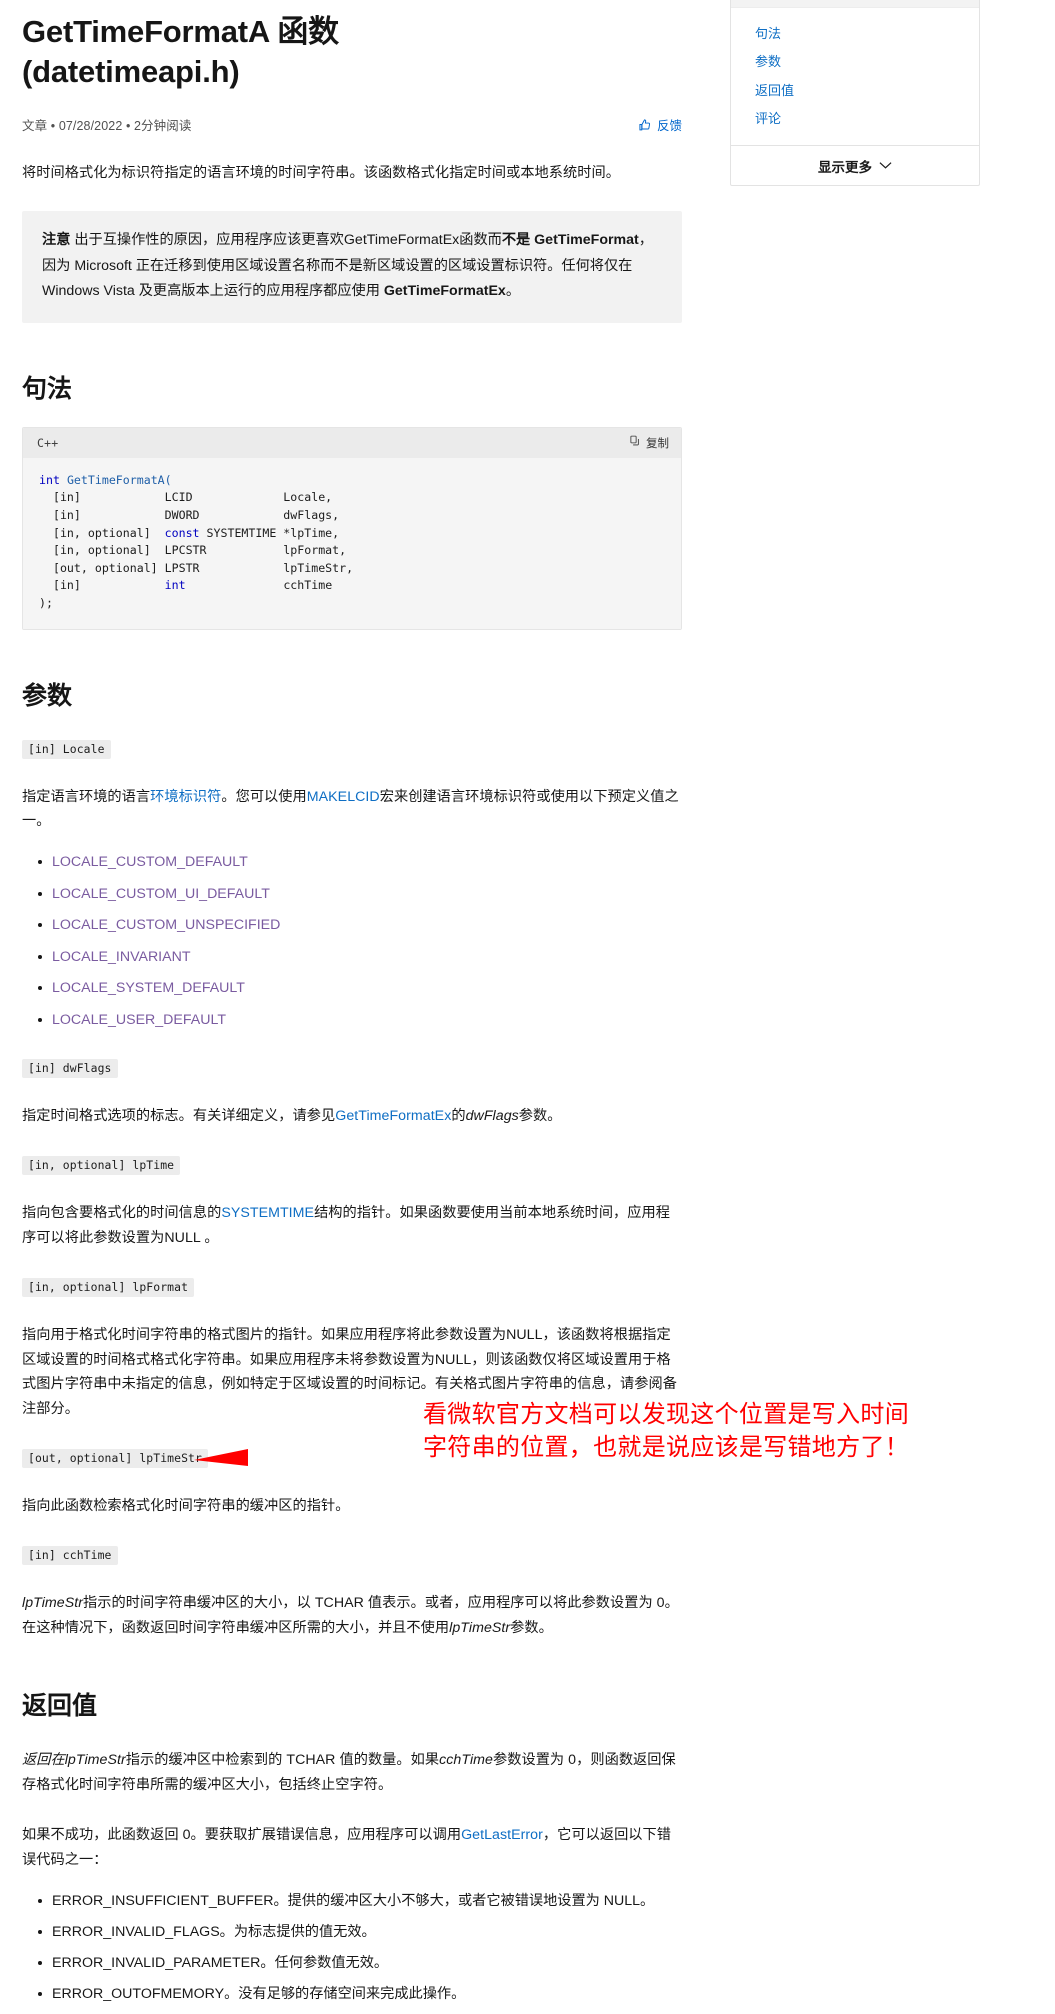 The width and height of the screenshot is (1055, 2014). I want to click on param-chip-lptime: [in, optional] lpTime, so click(101, 1166).